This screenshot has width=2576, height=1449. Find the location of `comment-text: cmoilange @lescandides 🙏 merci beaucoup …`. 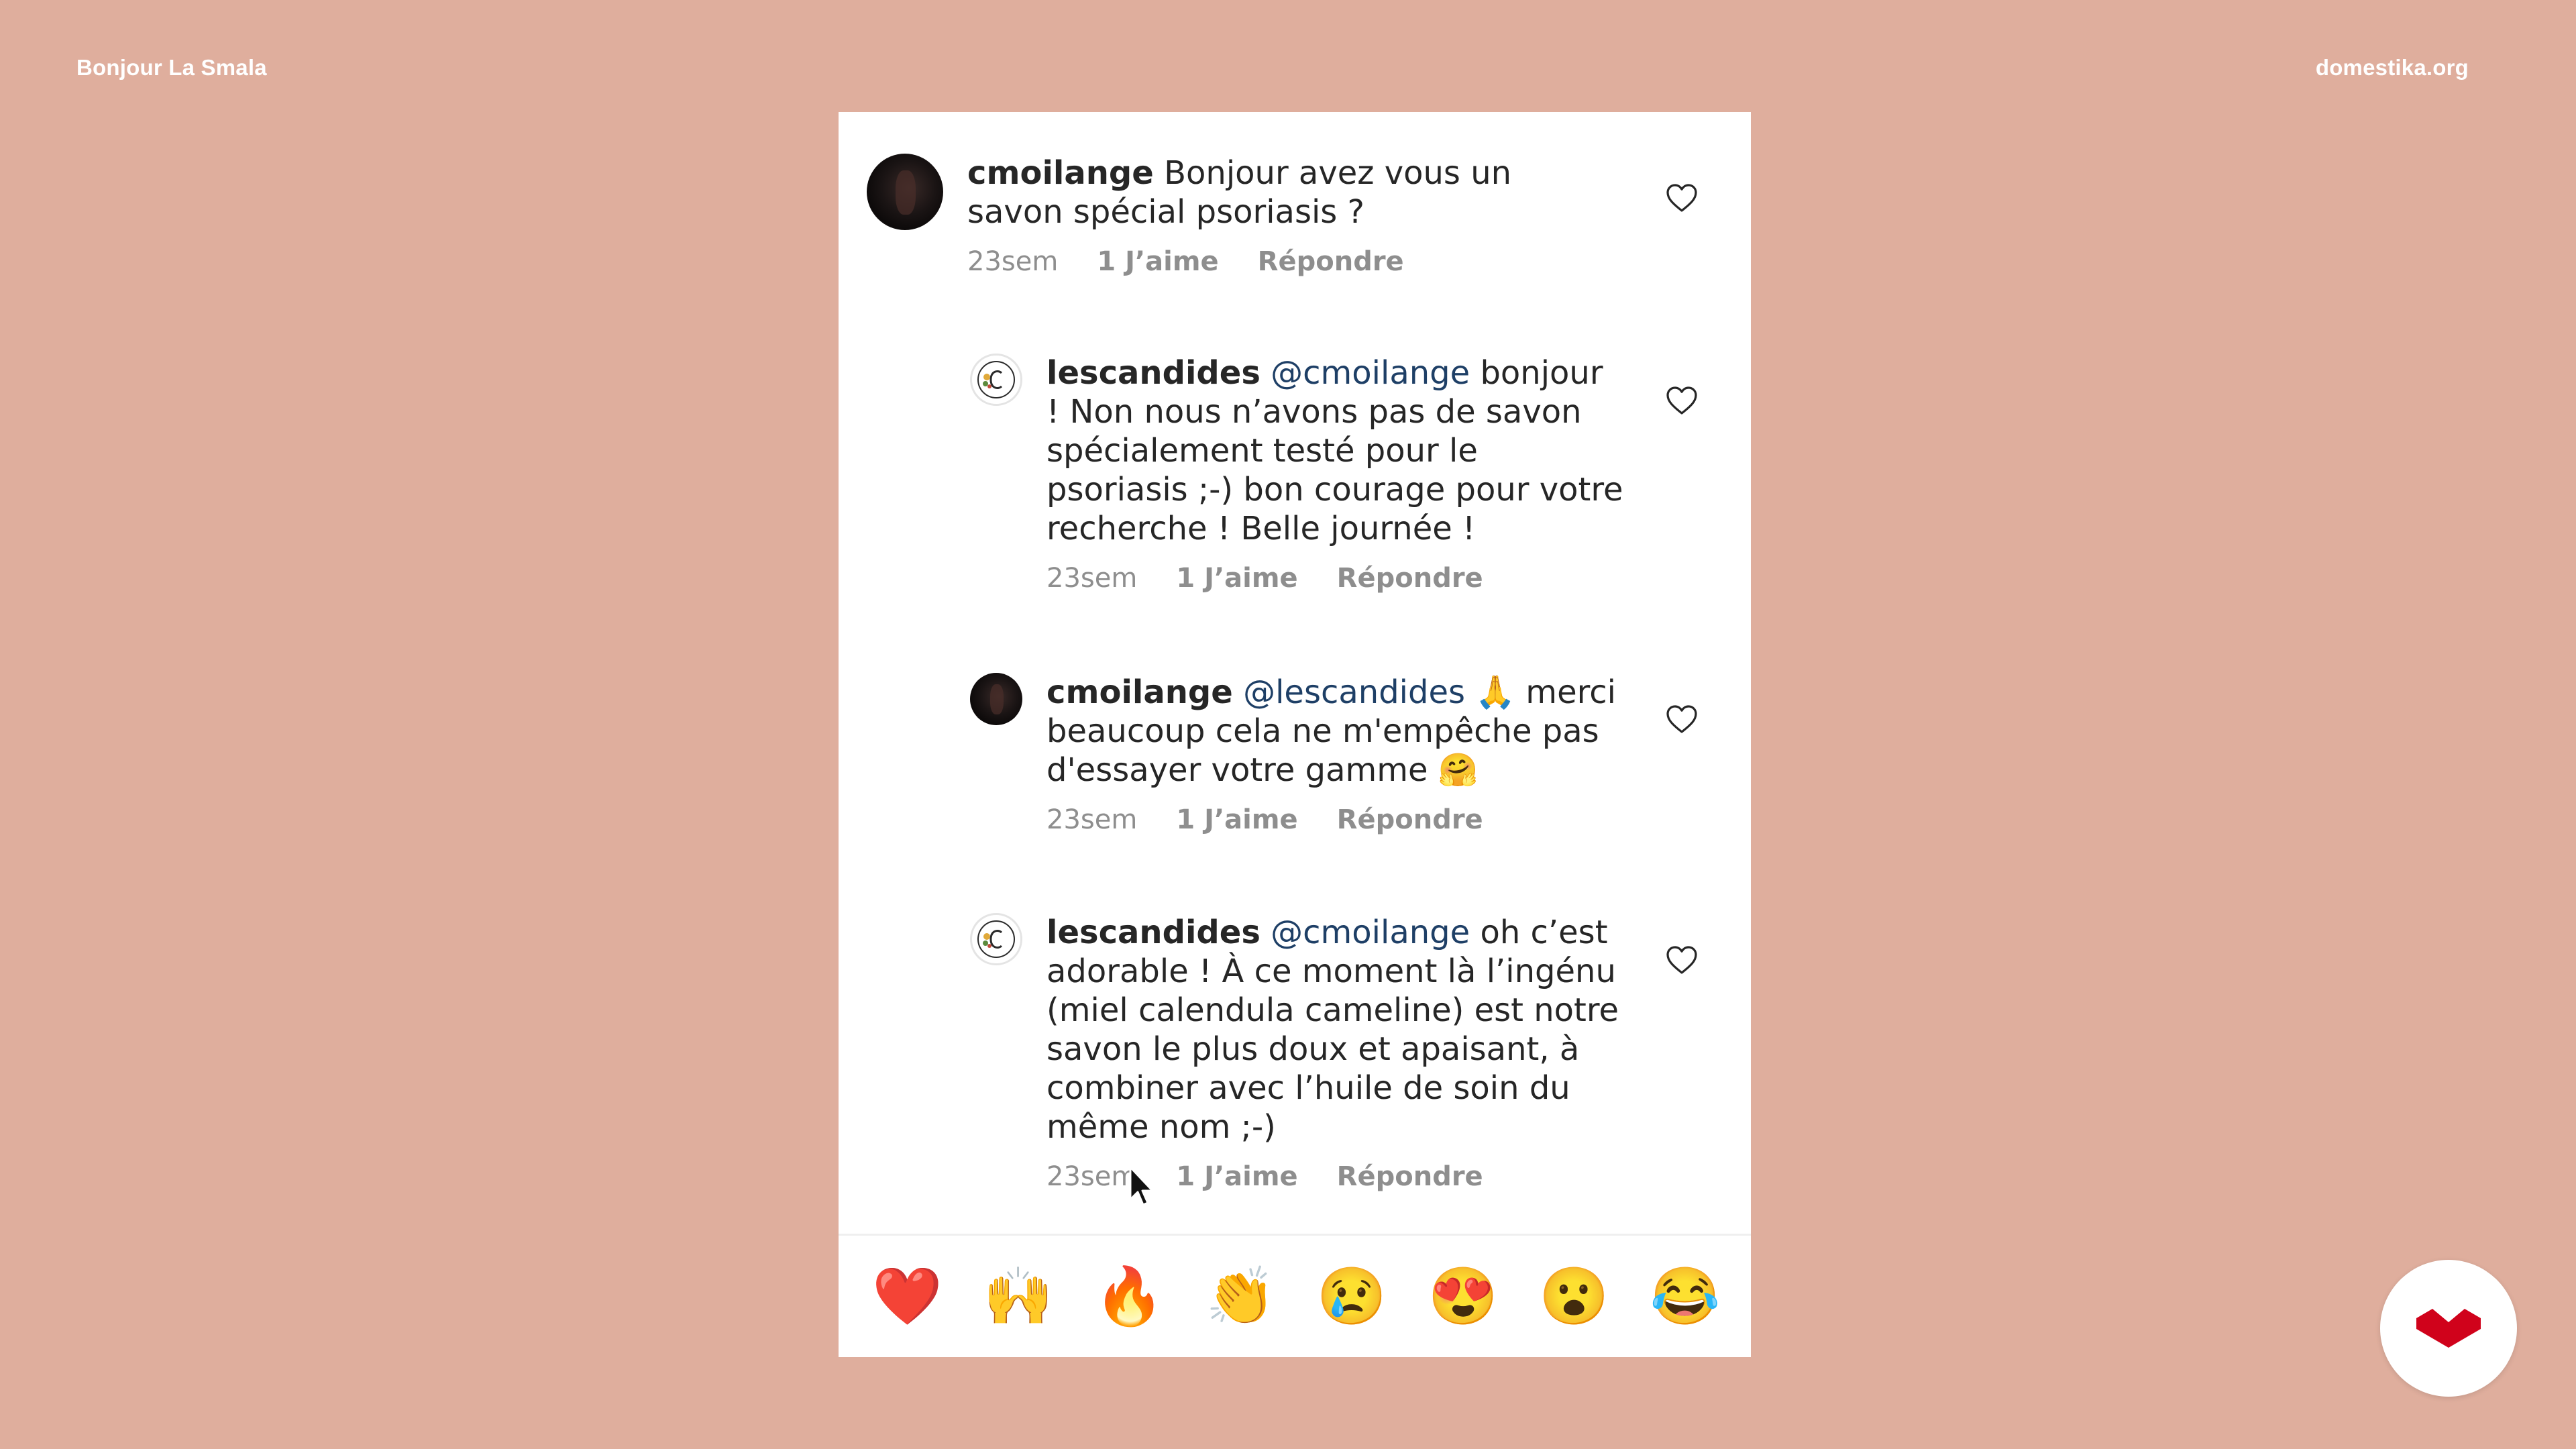

comment-text: cmoilange @lescandides 🙏 merci beaucoup … is located at coordinates (1334, 731).